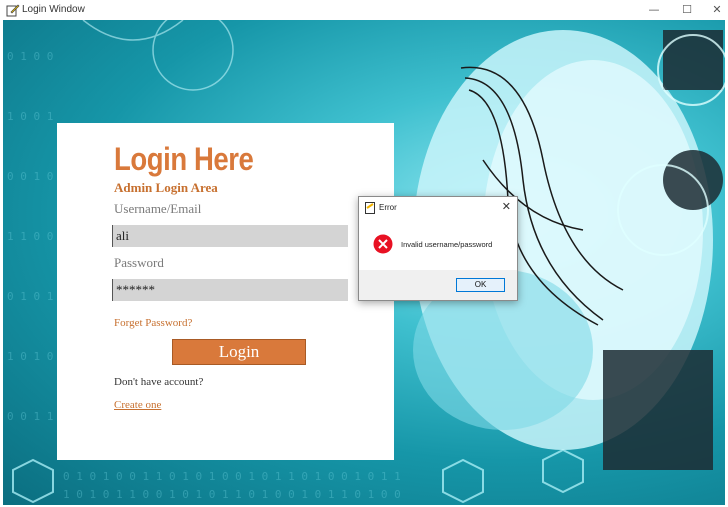  I want to click on dialog-body: Invalid username/password, so click(438, 244).